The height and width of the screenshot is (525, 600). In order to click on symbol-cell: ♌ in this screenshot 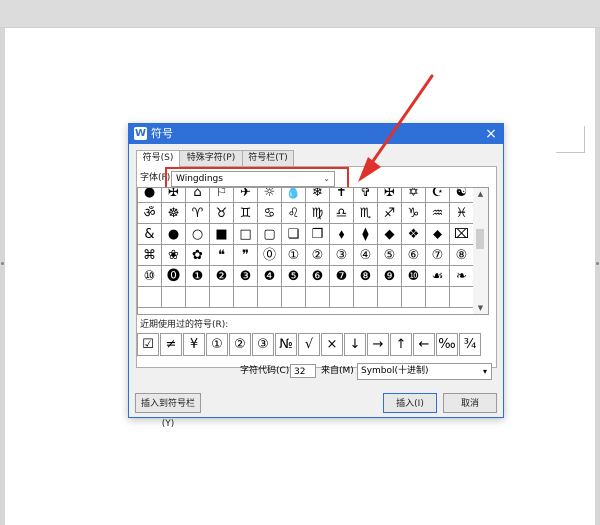, I will do `click(294, 213)`.